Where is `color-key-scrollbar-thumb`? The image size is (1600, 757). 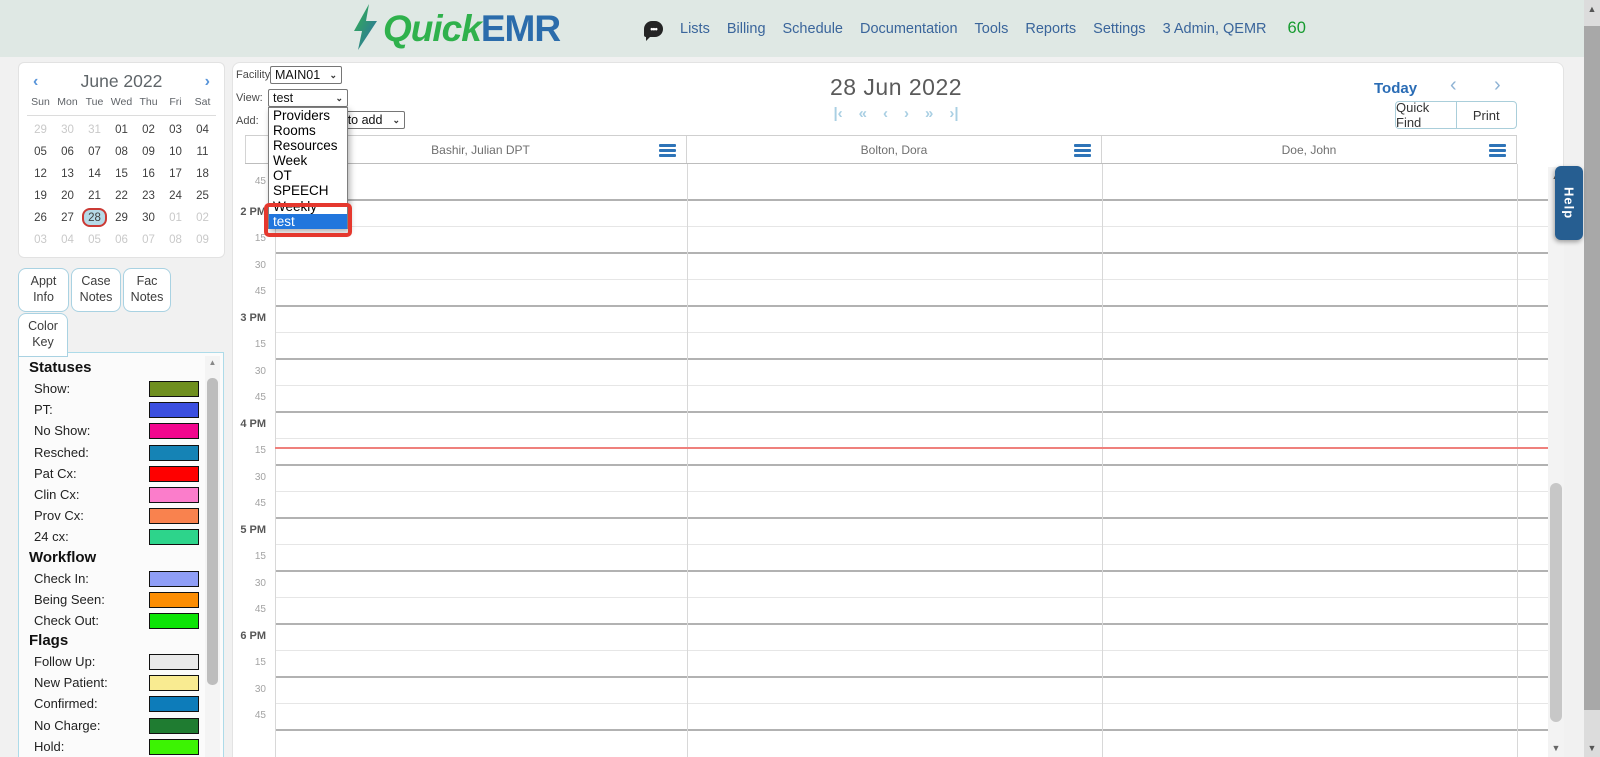 color-key-scrollbar-thumb is located at coordinates (212, 531).